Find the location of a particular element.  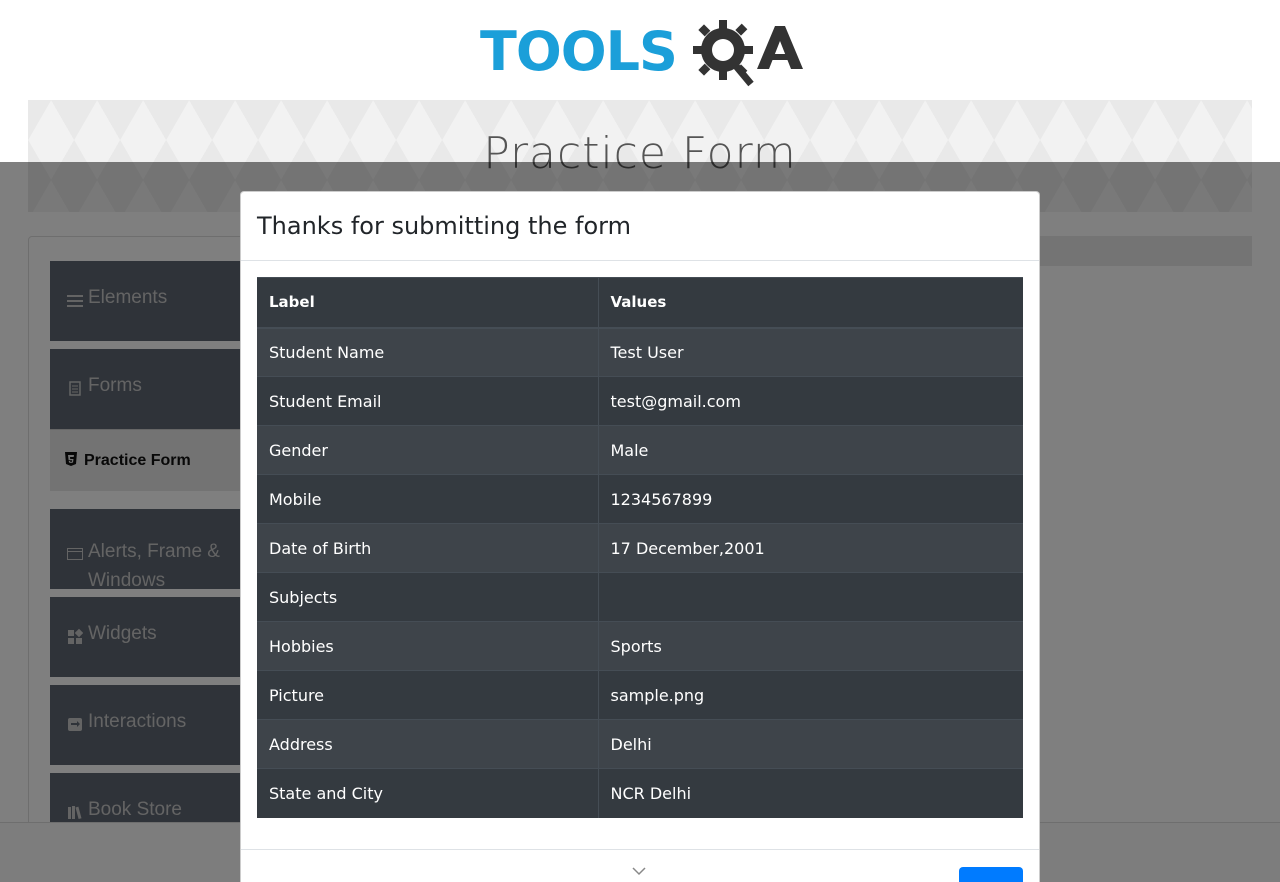

logo-text: TOOLS is located at coordinates (579, 51).